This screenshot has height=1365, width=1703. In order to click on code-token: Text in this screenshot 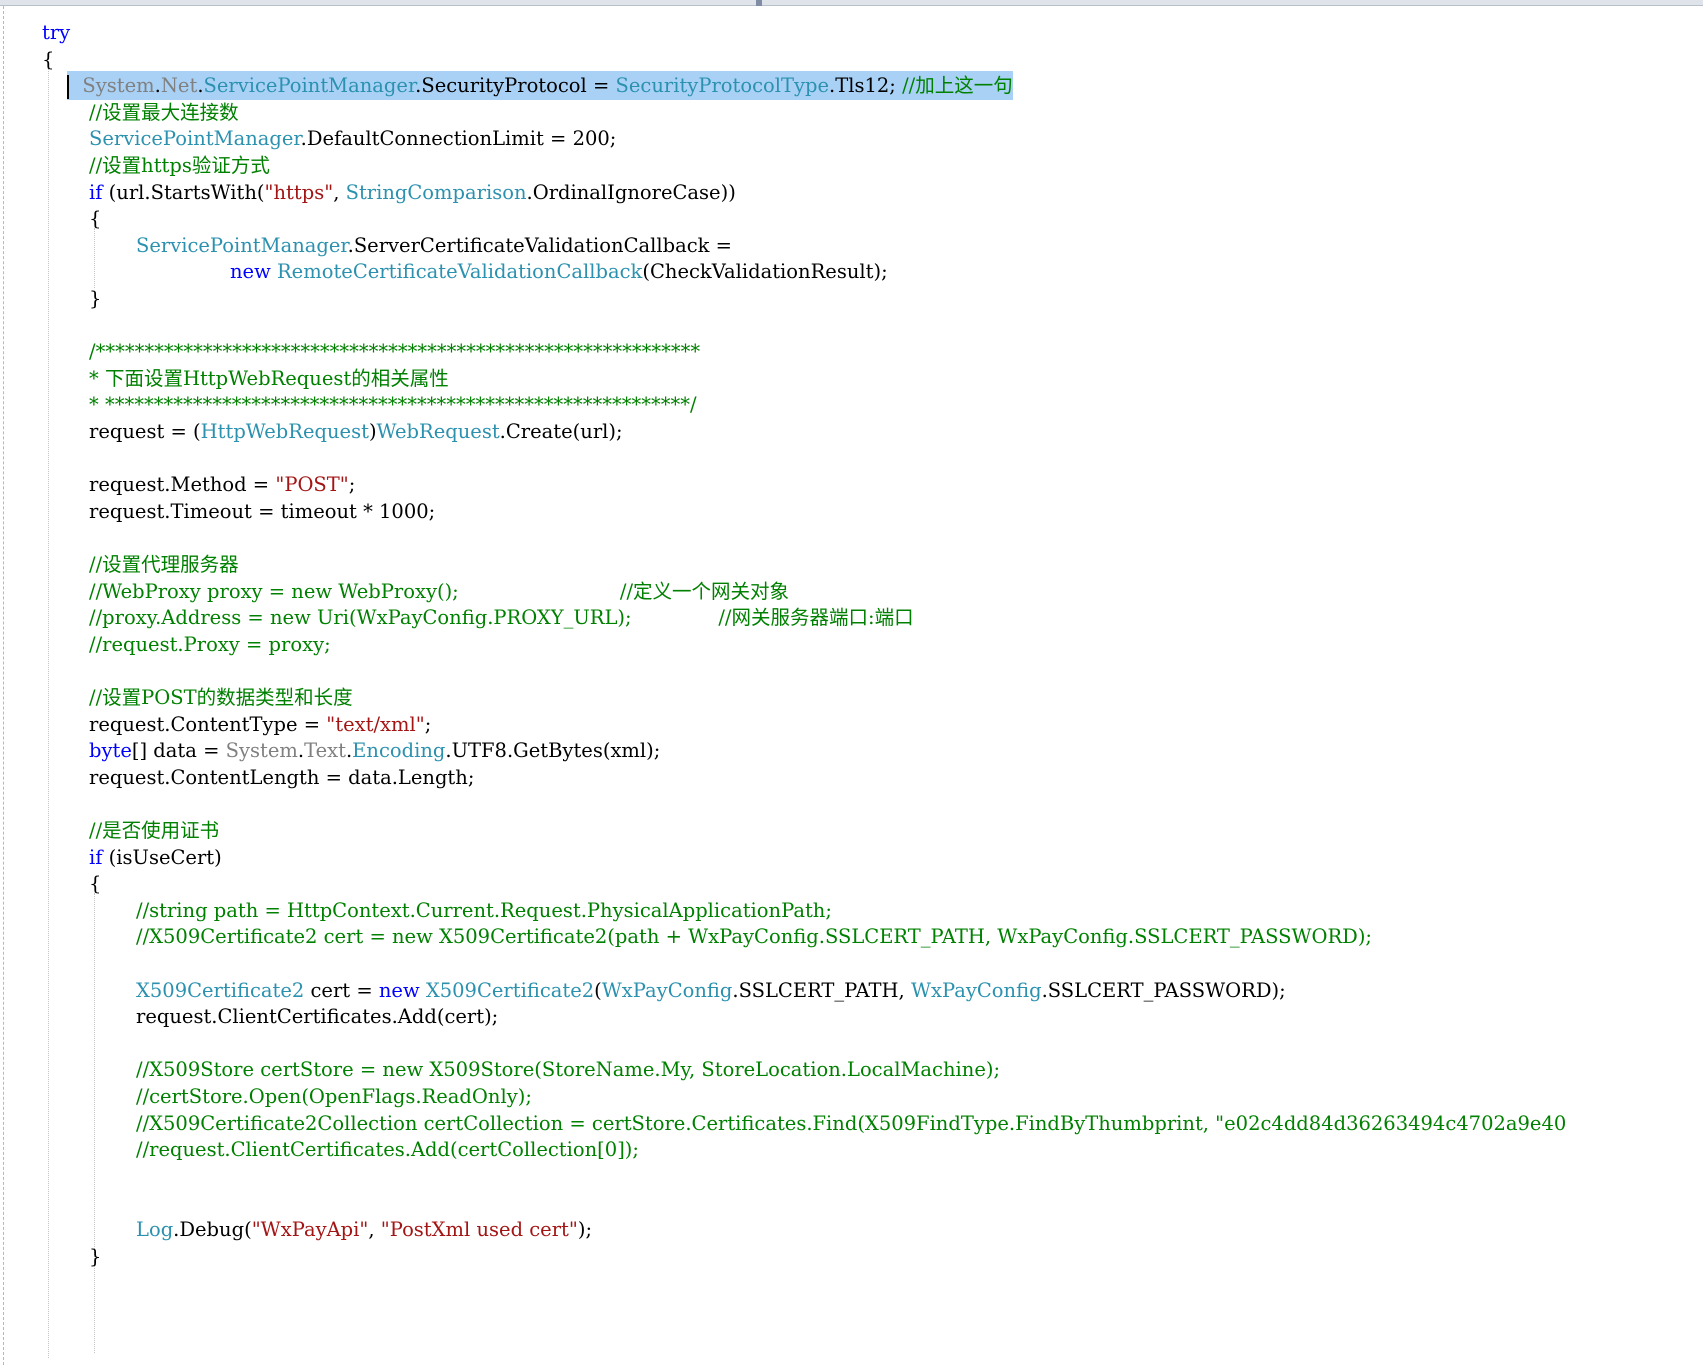, I will do `click(325, 751)`.